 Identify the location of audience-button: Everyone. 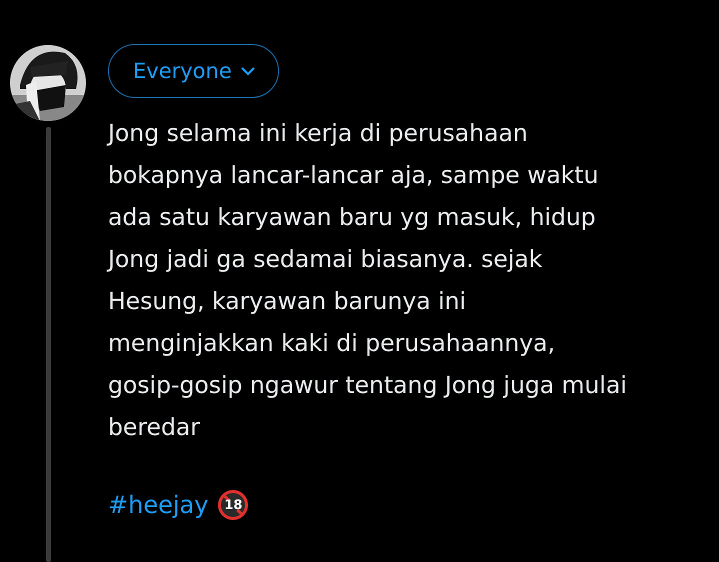
(193, 71).